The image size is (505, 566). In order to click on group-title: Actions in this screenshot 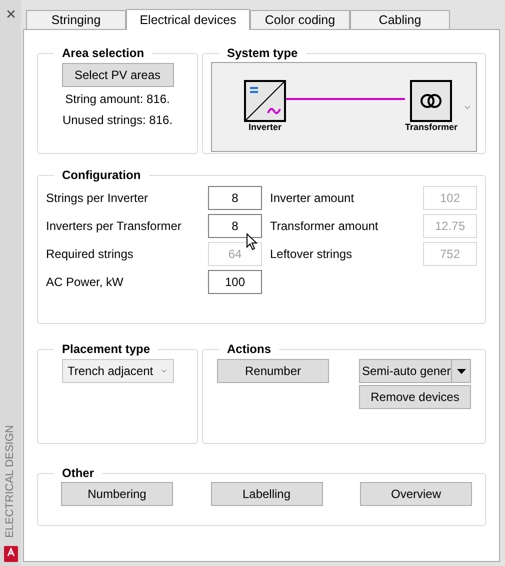, I will do `click(249, 349)`.